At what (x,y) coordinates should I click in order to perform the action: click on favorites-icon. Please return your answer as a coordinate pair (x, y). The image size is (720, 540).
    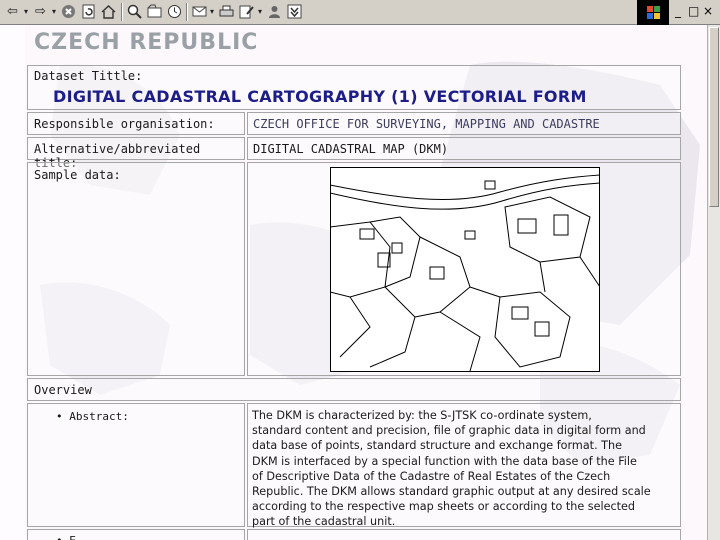
    Looking at the image, I should click on (154, 11).